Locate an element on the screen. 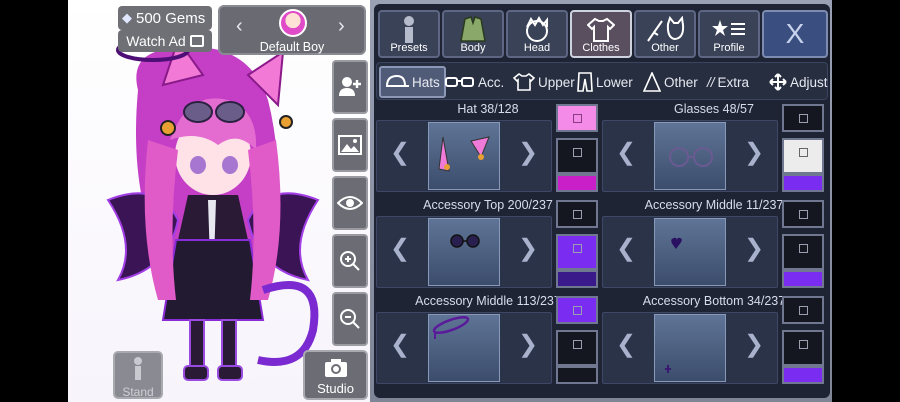 The image size is (900, 402). accessory-top-slot: Accessory Top 200/237 ❮ ❯ is located at coordinates (488, 244).